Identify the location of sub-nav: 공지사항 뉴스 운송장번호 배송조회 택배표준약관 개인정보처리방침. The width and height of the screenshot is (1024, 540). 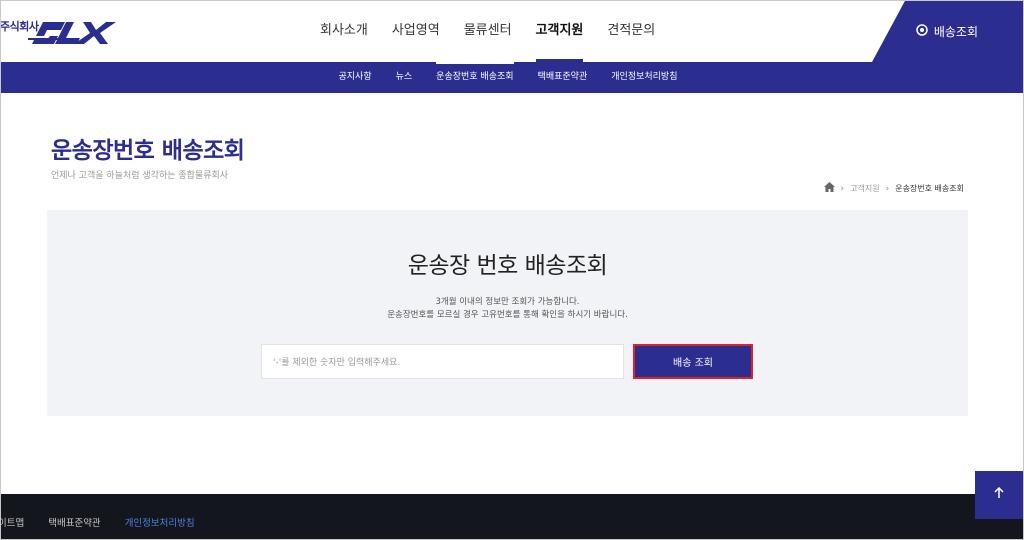
(512, 77).